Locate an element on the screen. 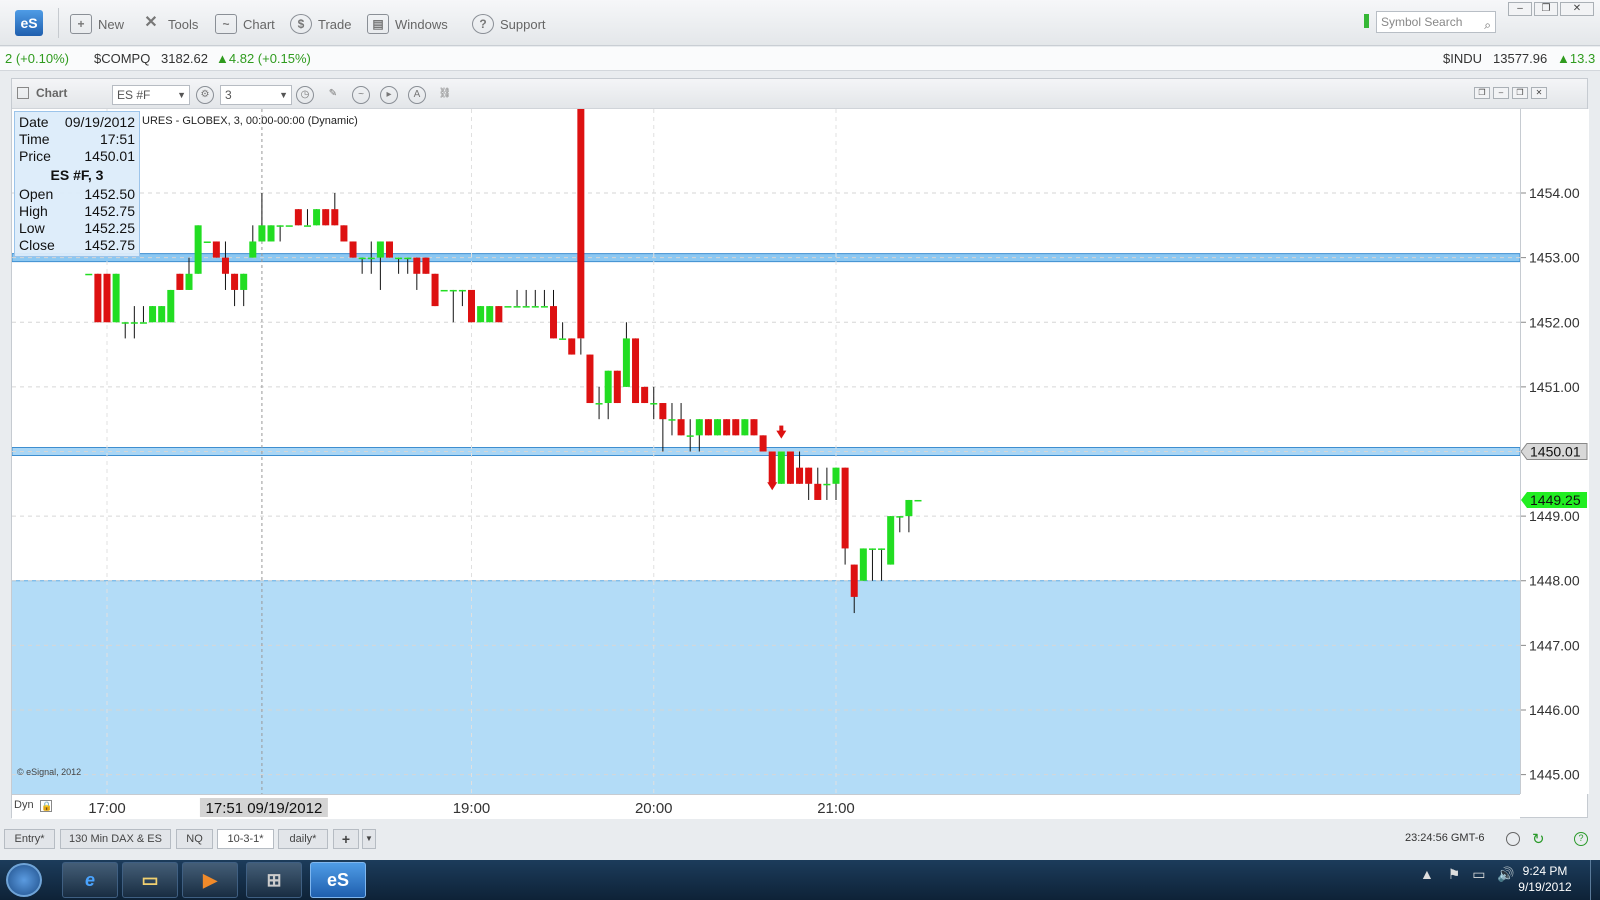  chart-float-button: ❐ is located at coordinates (1482, 93).